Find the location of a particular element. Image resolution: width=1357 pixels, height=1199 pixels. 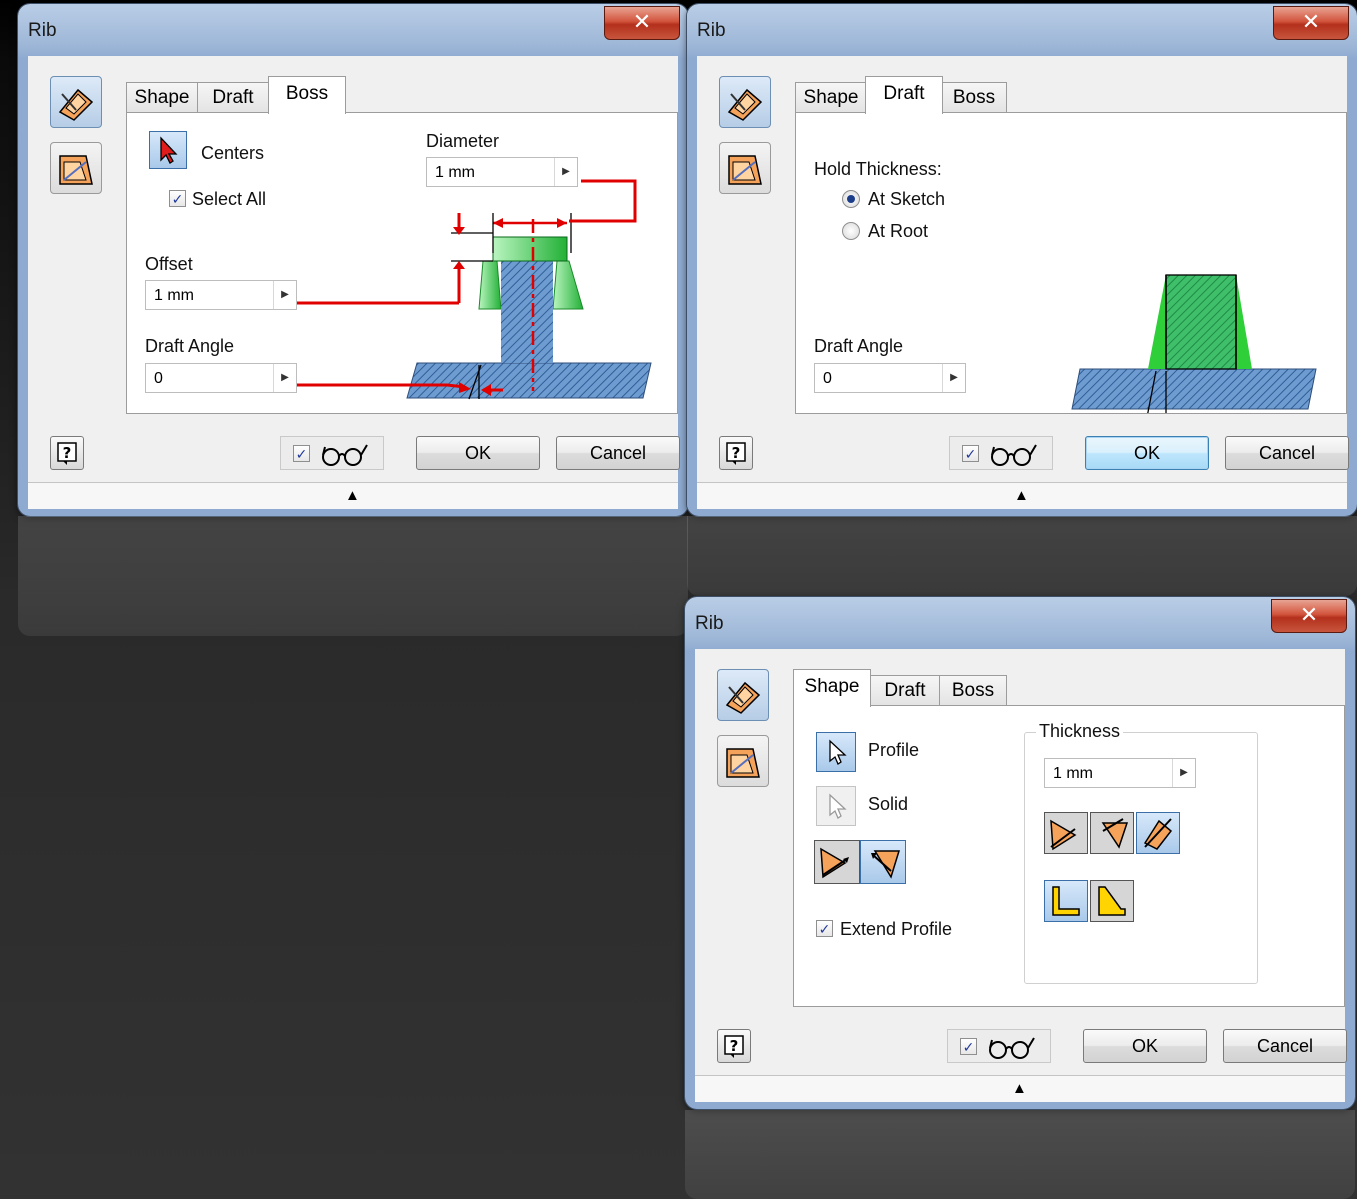

offset-label: Offset is located at coordinates (169, 264).